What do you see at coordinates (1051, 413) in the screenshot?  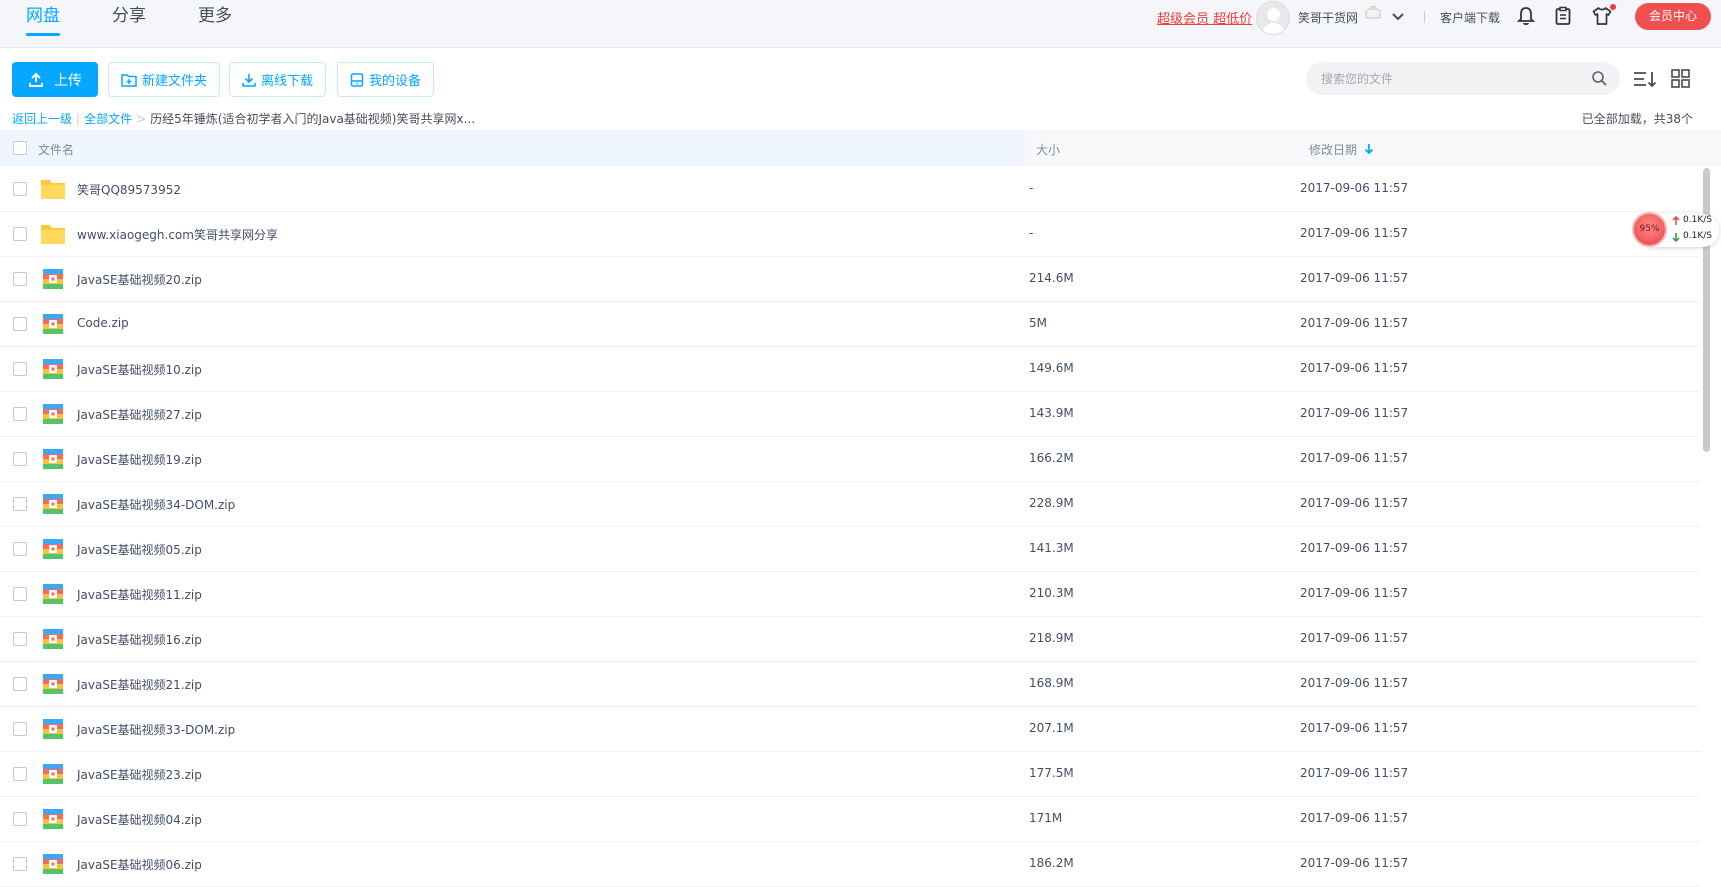 I see `file-size: 143.9M` at bounding box center [1051, 413].